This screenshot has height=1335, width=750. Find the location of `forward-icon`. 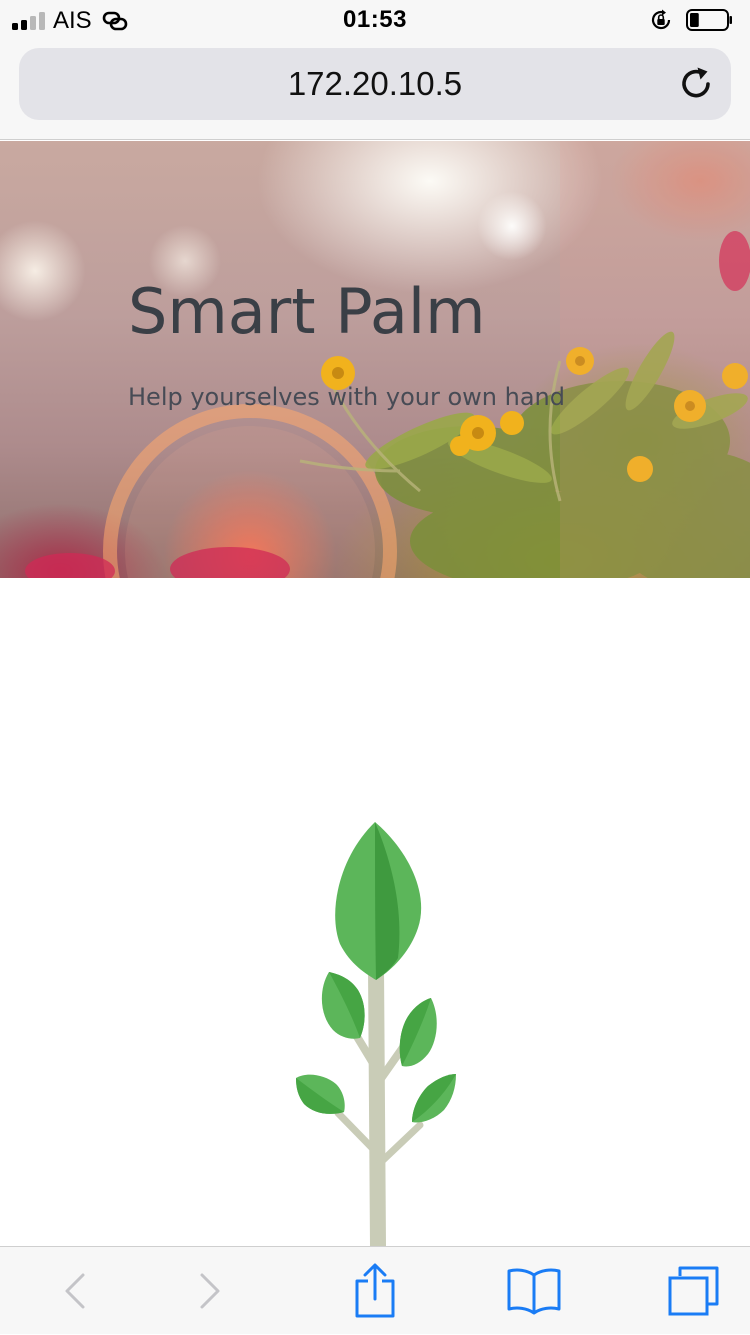

forward-icon is located at coordinates (210, 1291).